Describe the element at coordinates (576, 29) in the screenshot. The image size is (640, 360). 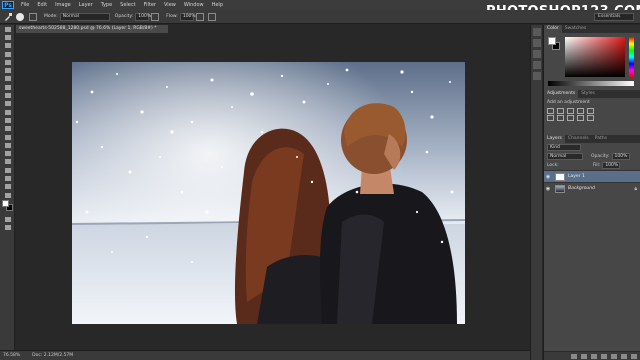
I see `tab-swatches: Swatches` at that location.